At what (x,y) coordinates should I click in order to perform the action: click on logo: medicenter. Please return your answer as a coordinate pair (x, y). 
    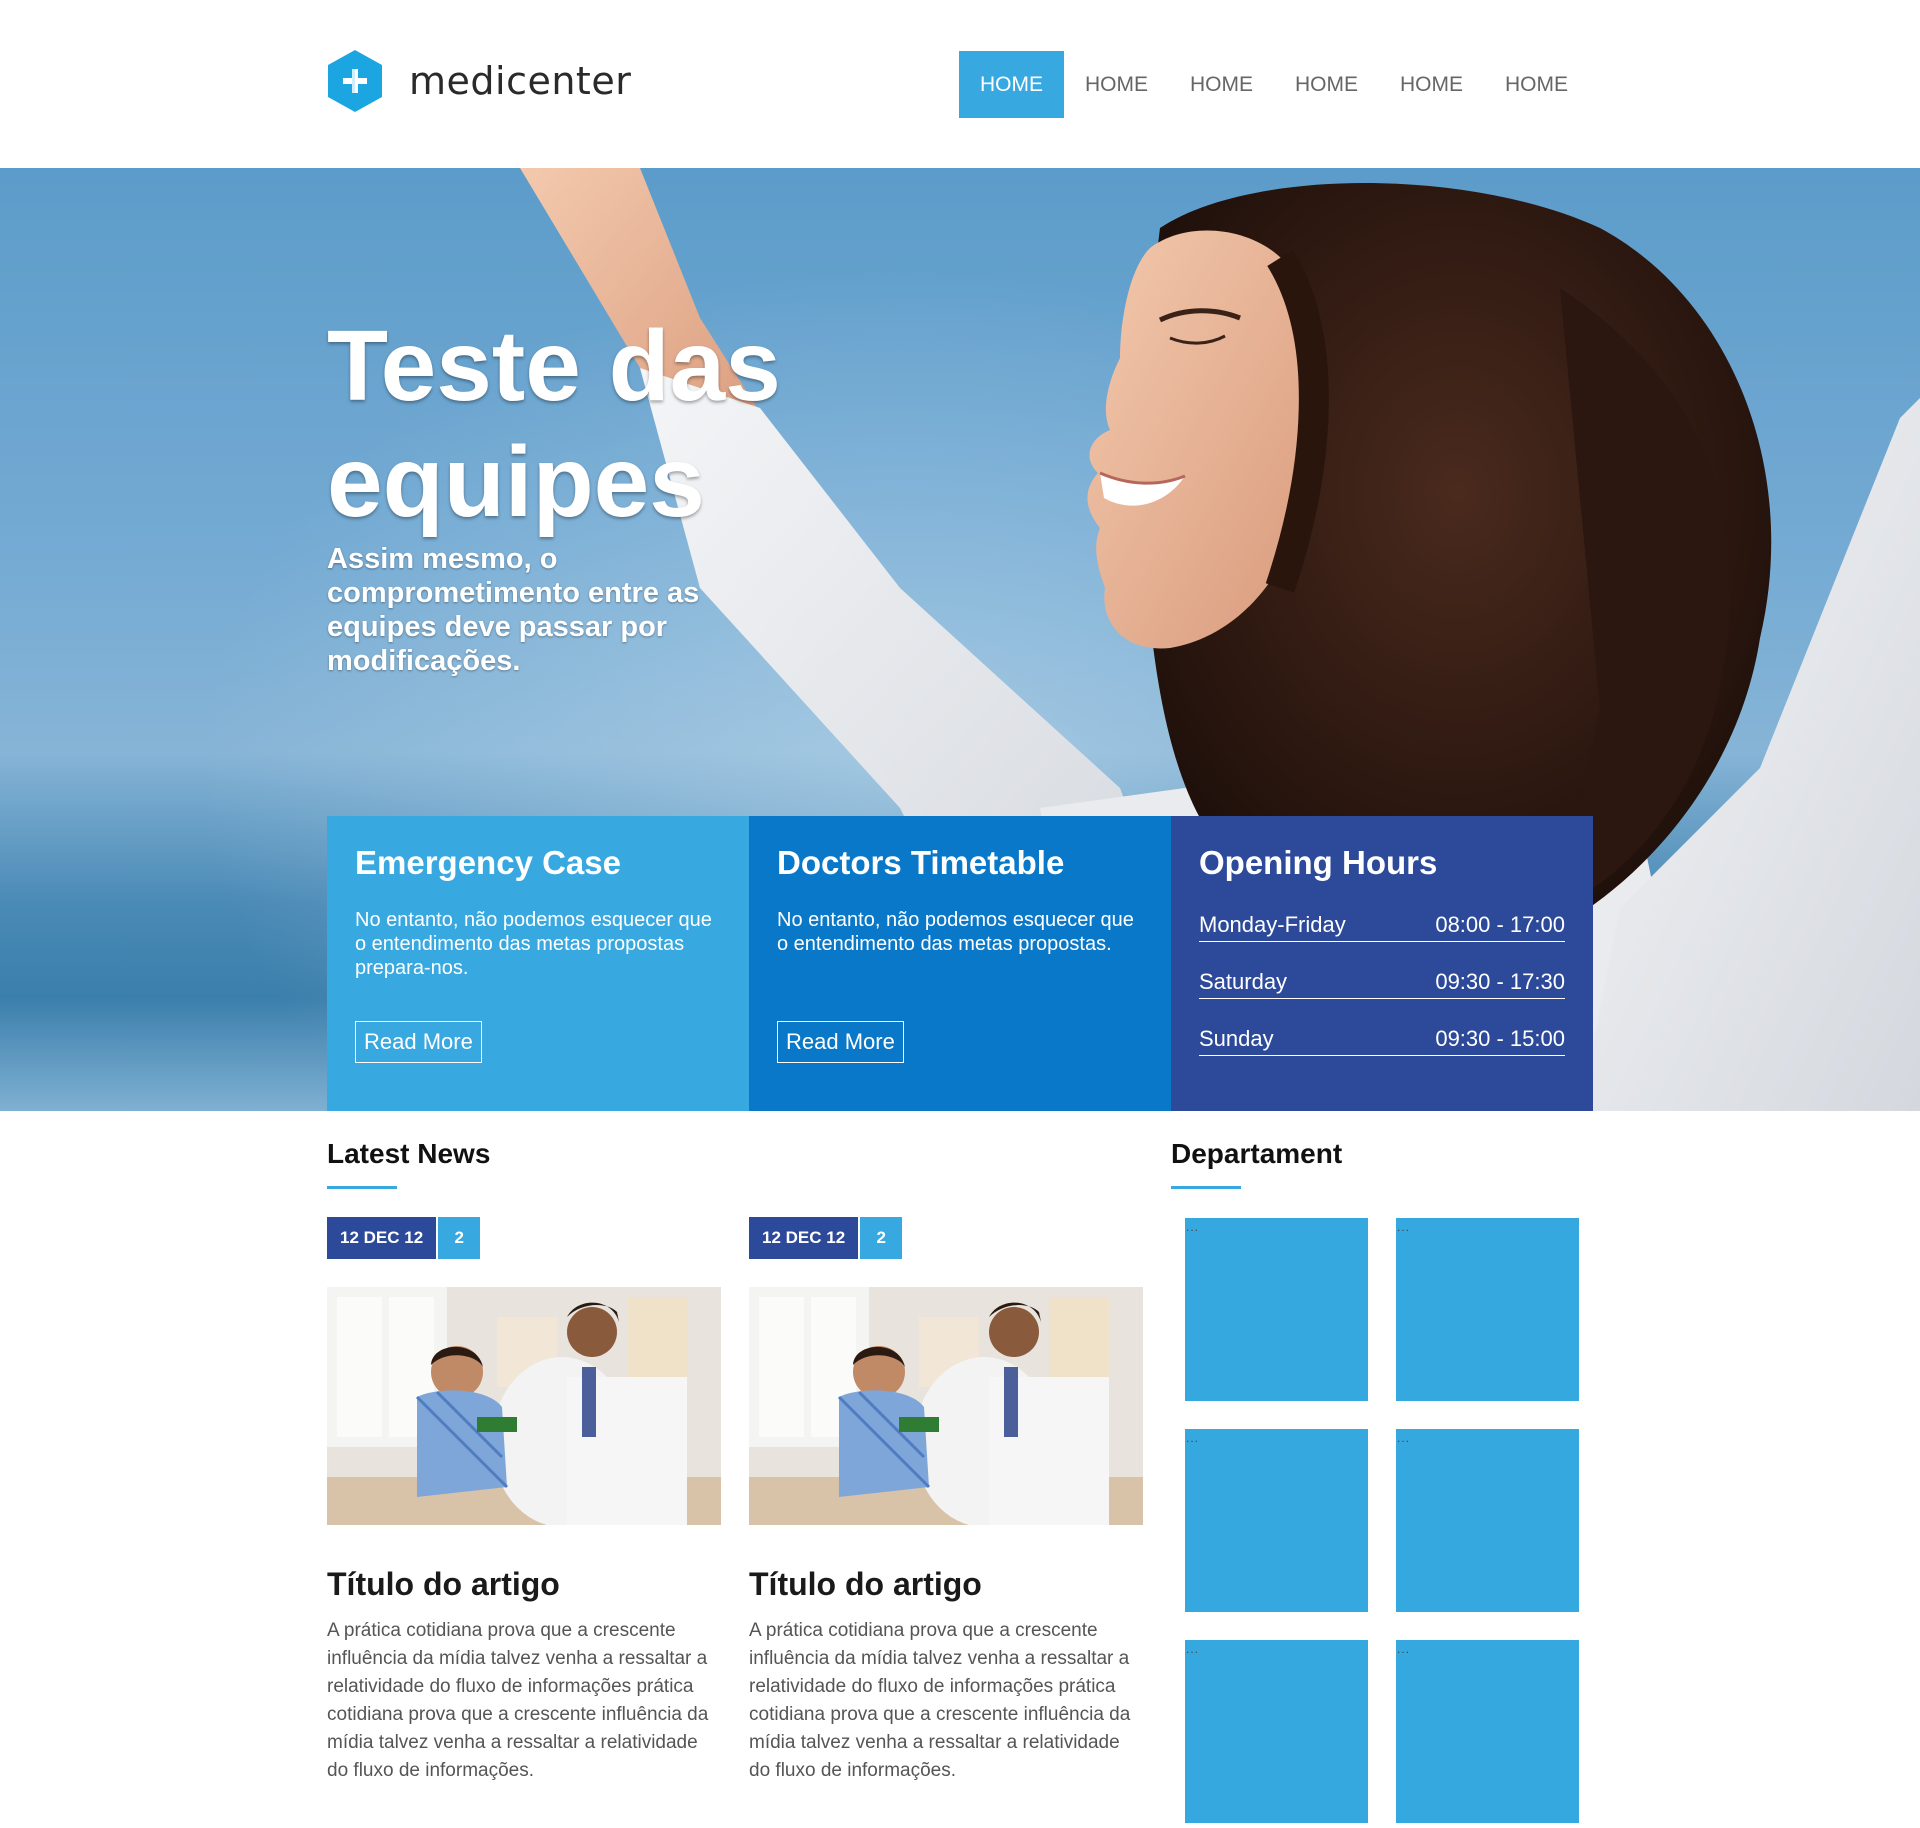
    Looking at the image, I should click on (479, 81).